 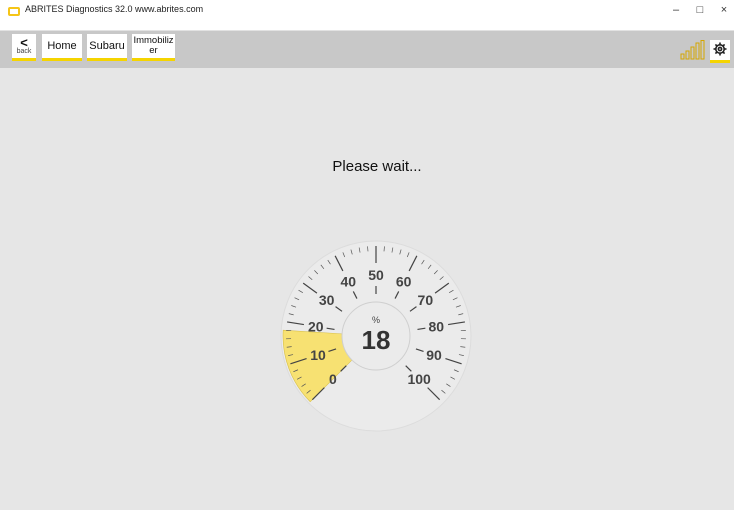 What do you see at coordinates (114, 9) in the screenshot?
I see `window-title: ABRITES Diagnostics 32.0 www.abrites.com` at bounding box center [114, 9].